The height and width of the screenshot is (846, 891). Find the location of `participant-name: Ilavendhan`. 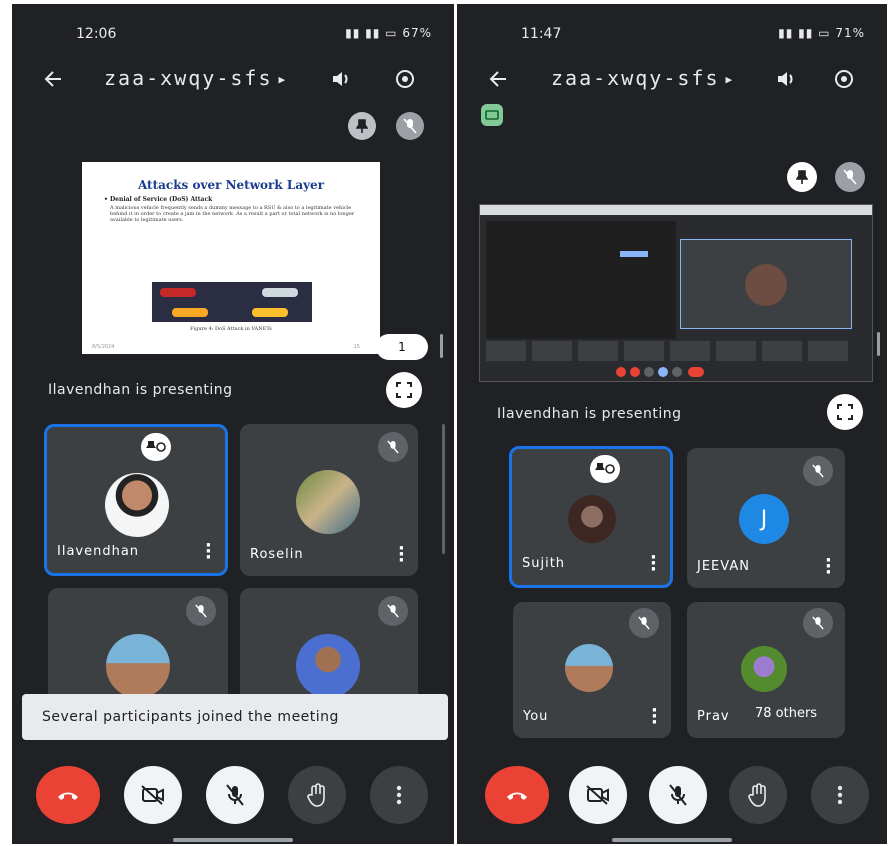

participant-name: Ilavendhan is located at coordinates (98, 551).